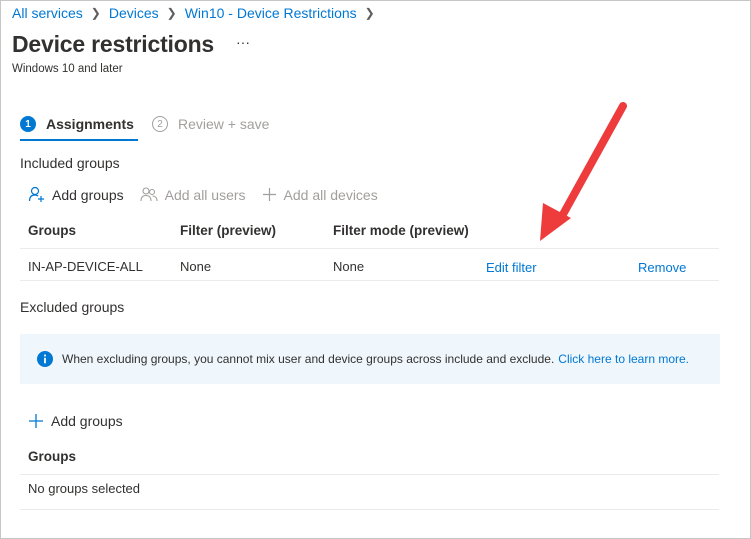 This screenshot has width=751, height=539. Describe the element at coordinates (134, 13) in the screenshot. I see `breadcrumb-devices: Devices` at that location.